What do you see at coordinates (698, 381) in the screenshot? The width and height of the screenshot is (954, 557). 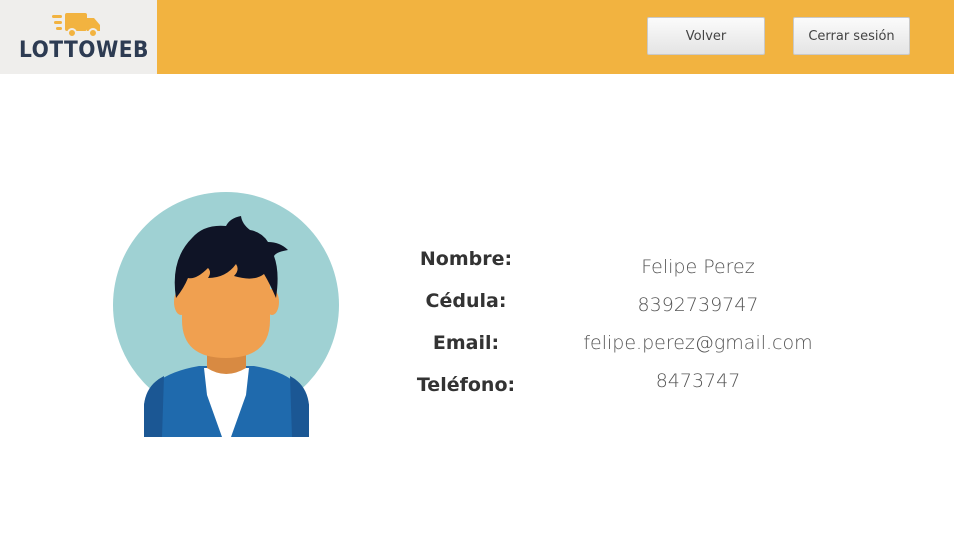 I see `phone-value: 8473747` at bounding box center [698, 381].